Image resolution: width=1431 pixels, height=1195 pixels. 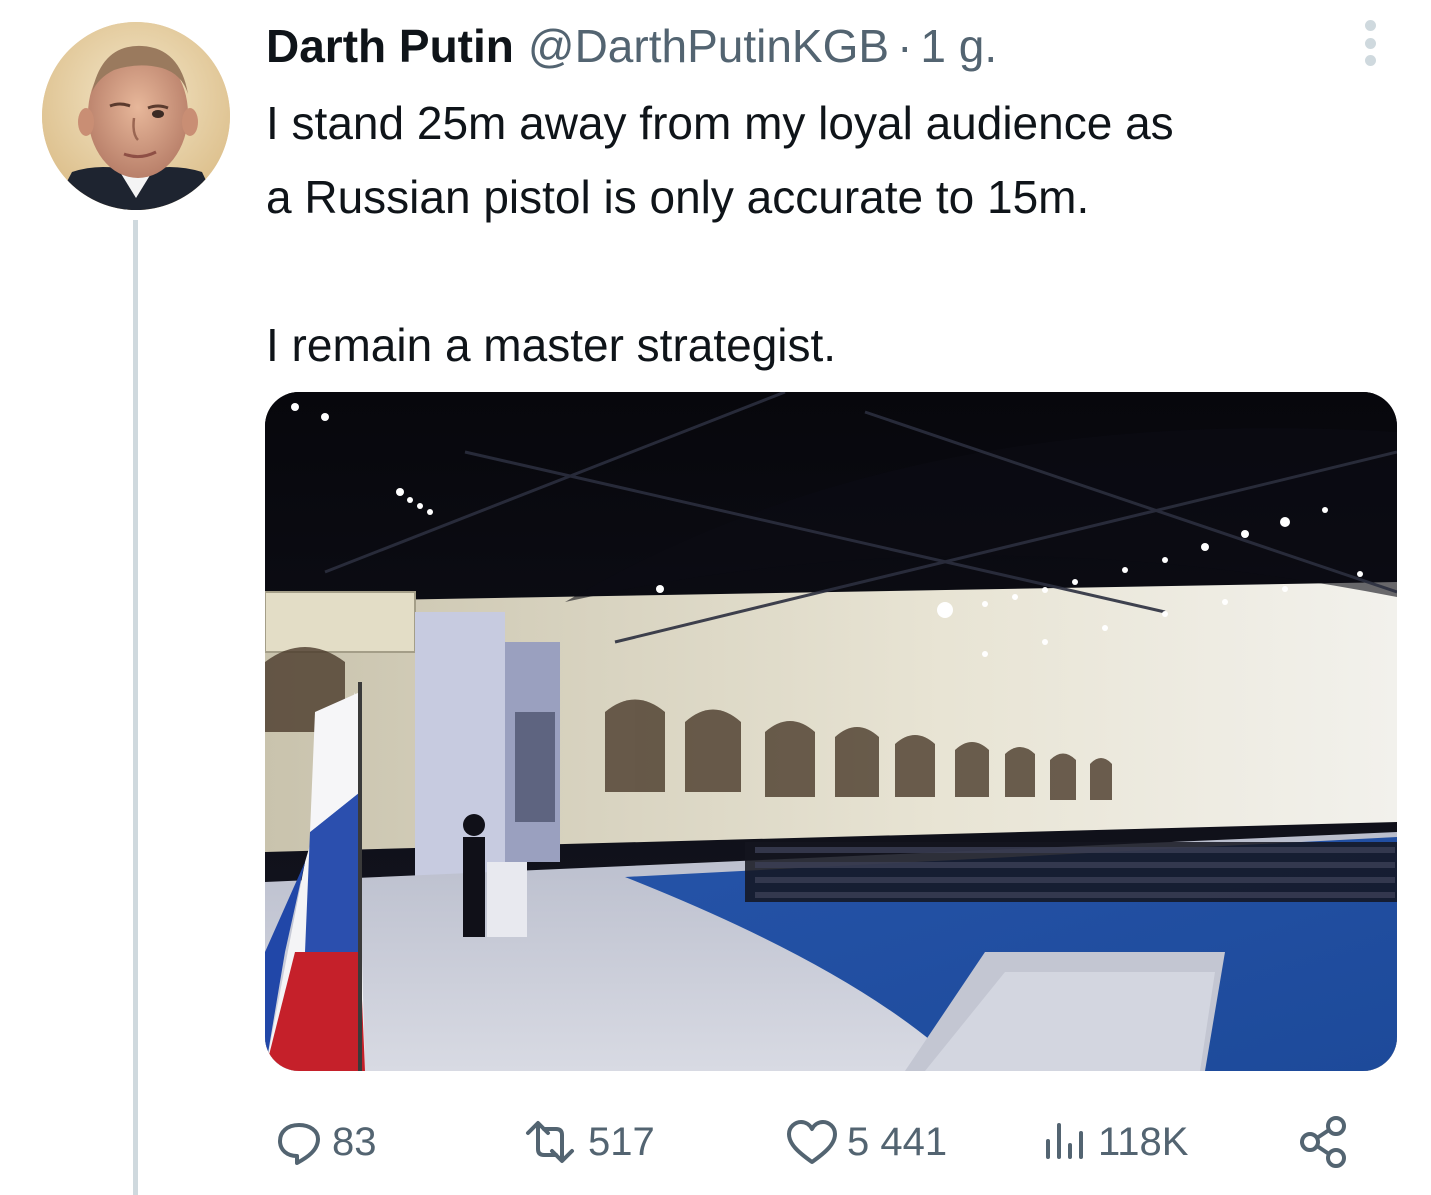 I want to click on tweet-header: Darth Putin @DarthPutinKGB · 1 g., so click(x=631, y=46).